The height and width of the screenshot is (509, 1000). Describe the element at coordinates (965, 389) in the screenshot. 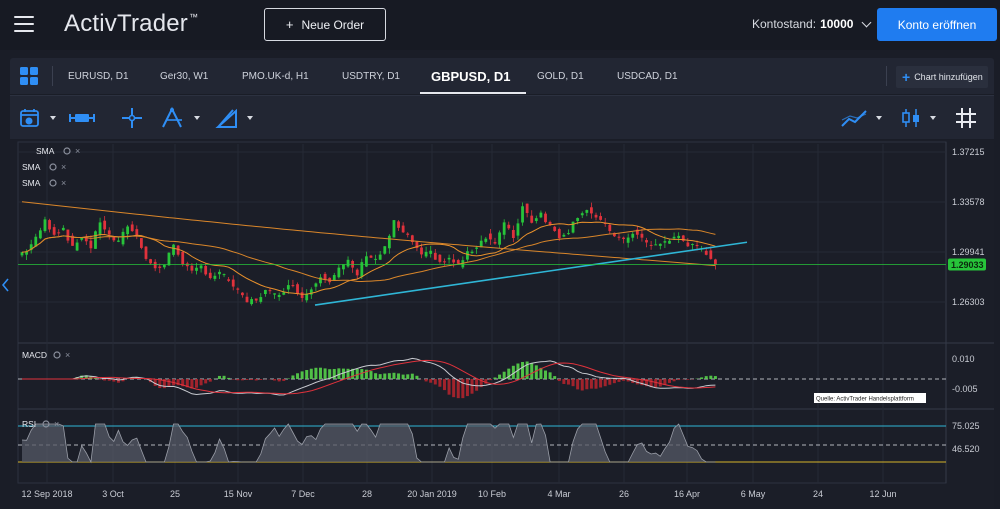

I see `macd-tick-label: -0.005` at that location.